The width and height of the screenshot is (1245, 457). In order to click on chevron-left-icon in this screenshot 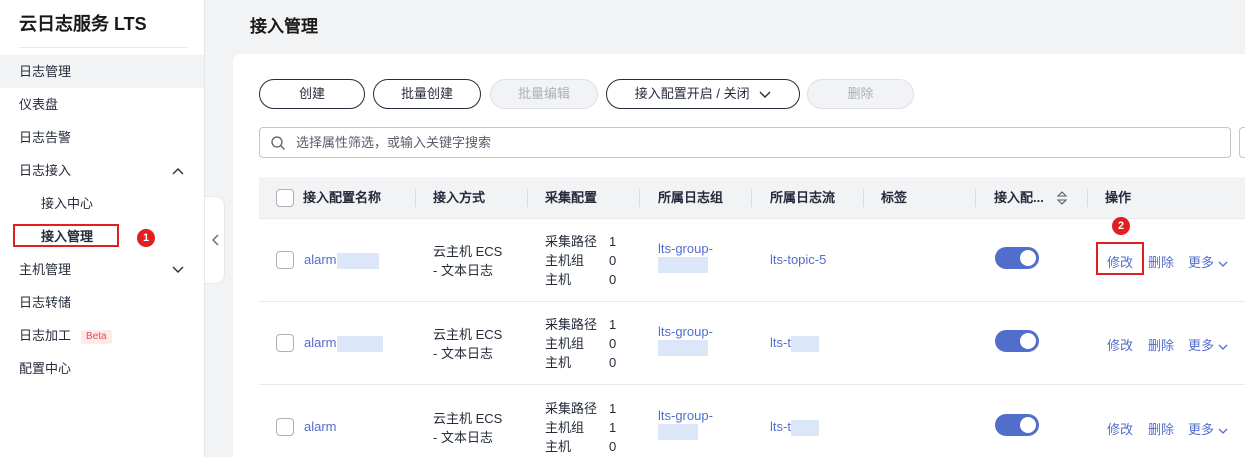, I will do `click(214, 240)`.